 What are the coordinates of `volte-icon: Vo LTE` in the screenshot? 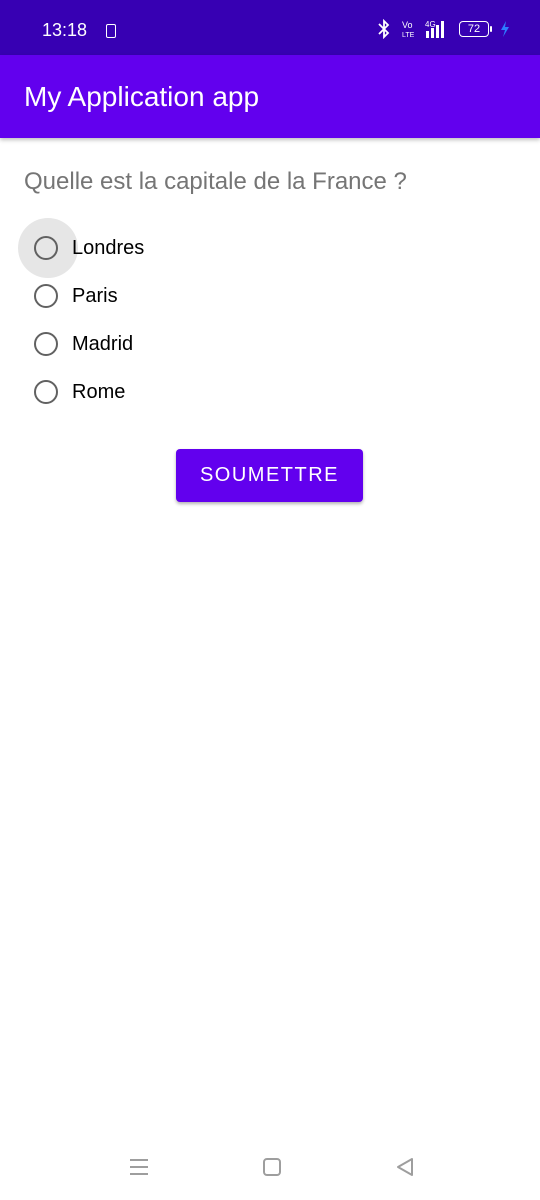 It's located at (409, 29).